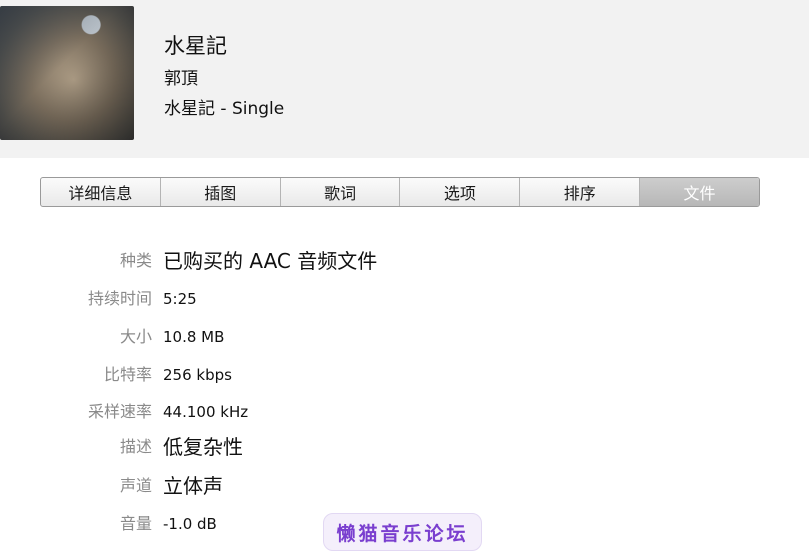 The image size is (809, 554). What do you see at coordinates (135, 485) in the screenshot?
I see `channels-label: 声道` at bounding box center [135, 485].